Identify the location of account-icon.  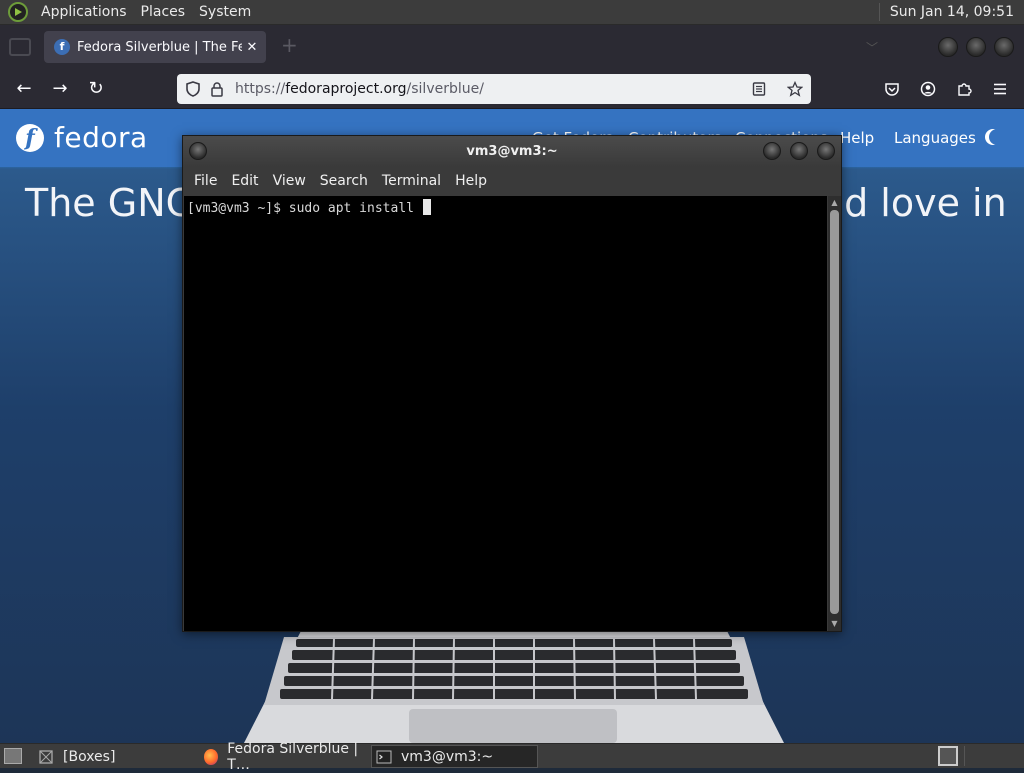
(928, 89).